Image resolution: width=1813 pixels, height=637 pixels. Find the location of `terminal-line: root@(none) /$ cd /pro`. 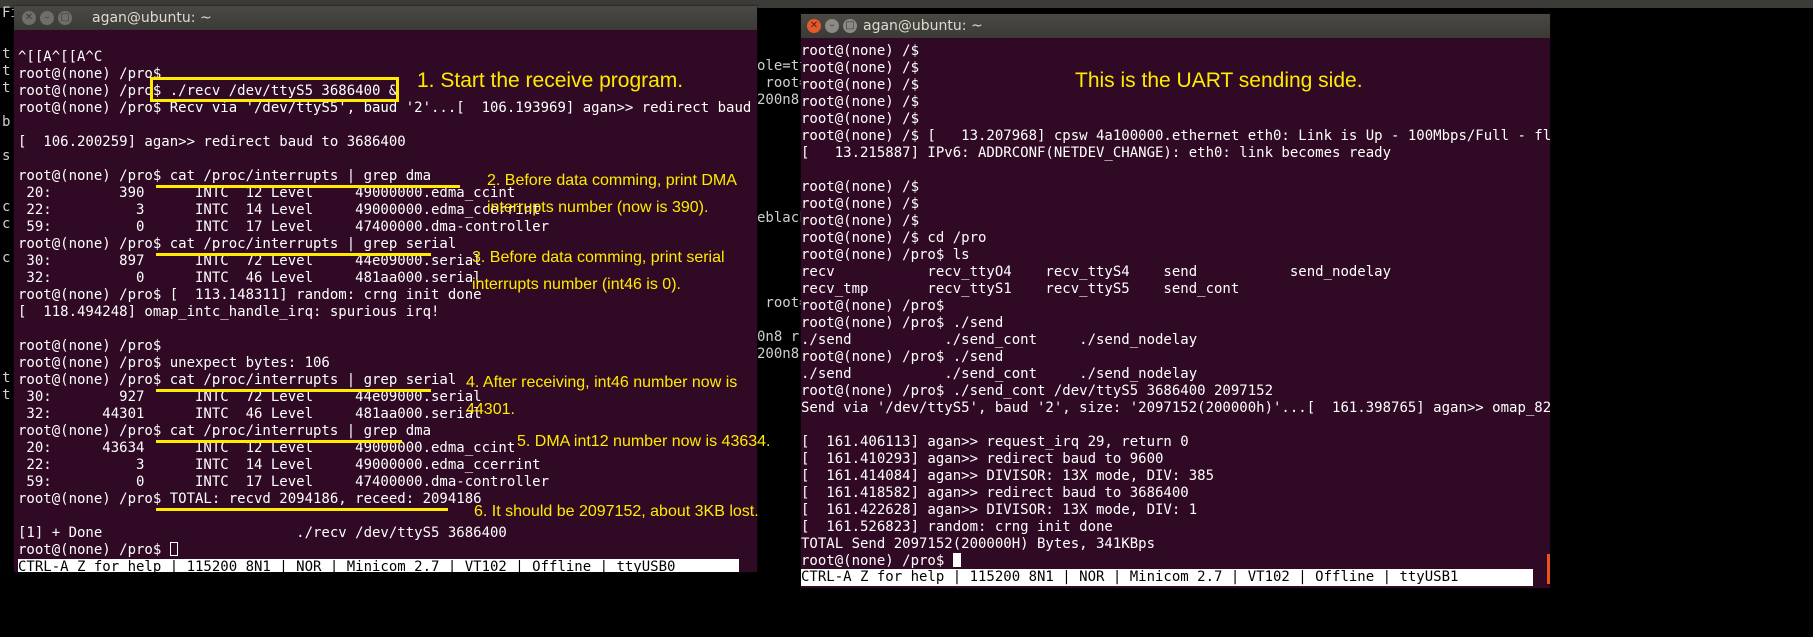

terminal-line: root@(none) /$ cd /pro is located at coordinates (894, 238).